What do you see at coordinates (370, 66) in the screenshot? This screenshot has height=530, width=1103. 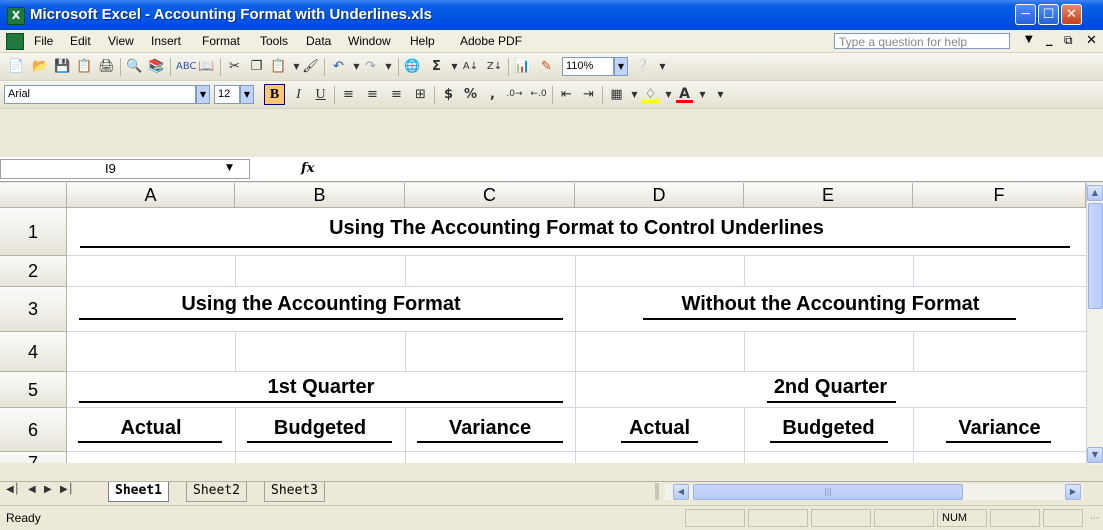 I see `redo-icon: ↷` at bounding box center [370, 66].